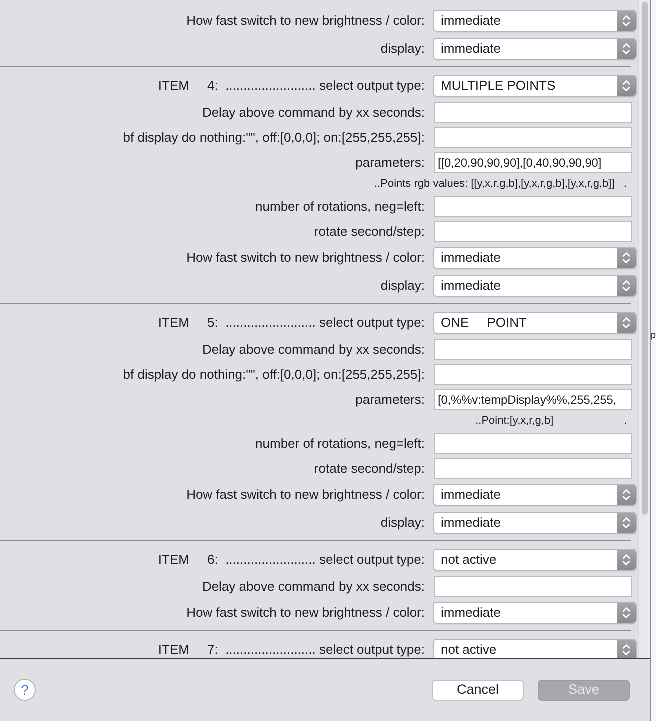 This screenshot has width=656, height=721. I want to click on hint-text: ..Points rgb values: [[y,x,r,g,b],[y,x,r,g,b],[y,x,r,g,b]] ., so click(500, 184).